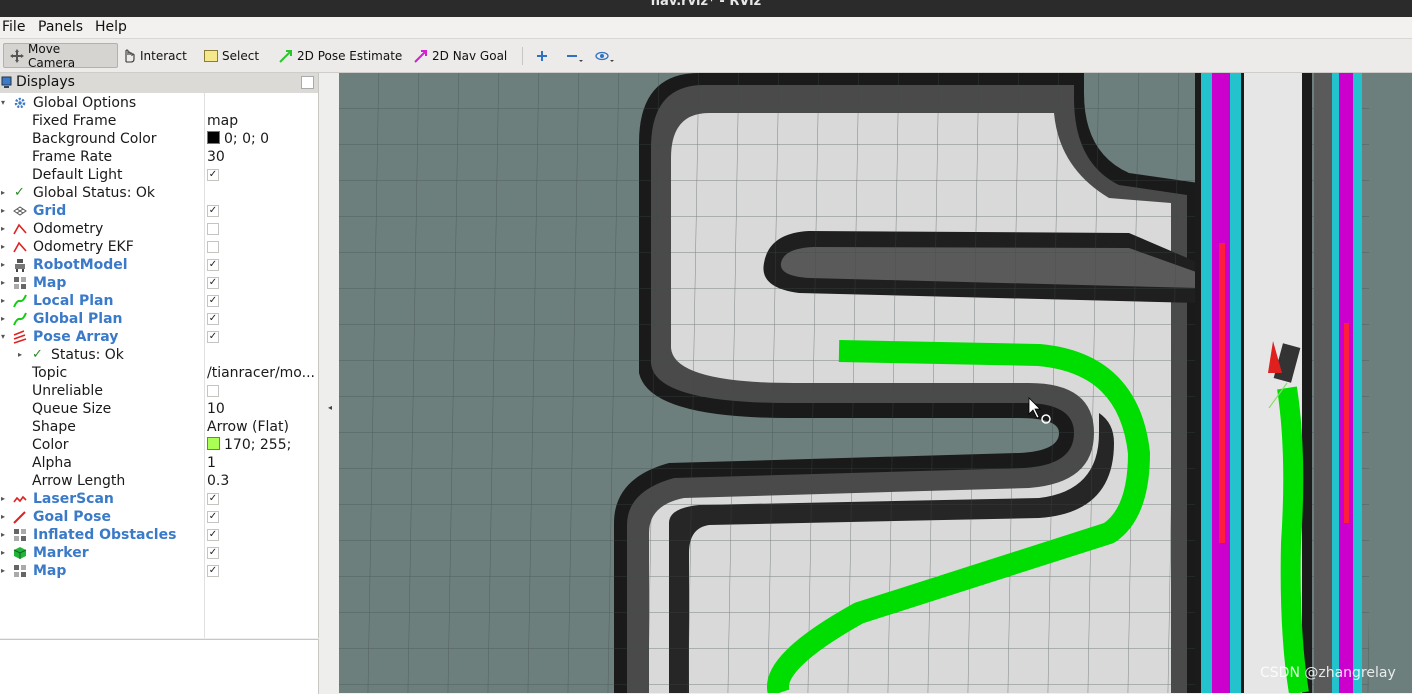  What do you see at coordinates (159, 175) in the screenshot?
I see `tree-row-default-light: Default Light ✓` at bounding box center [159, 175].